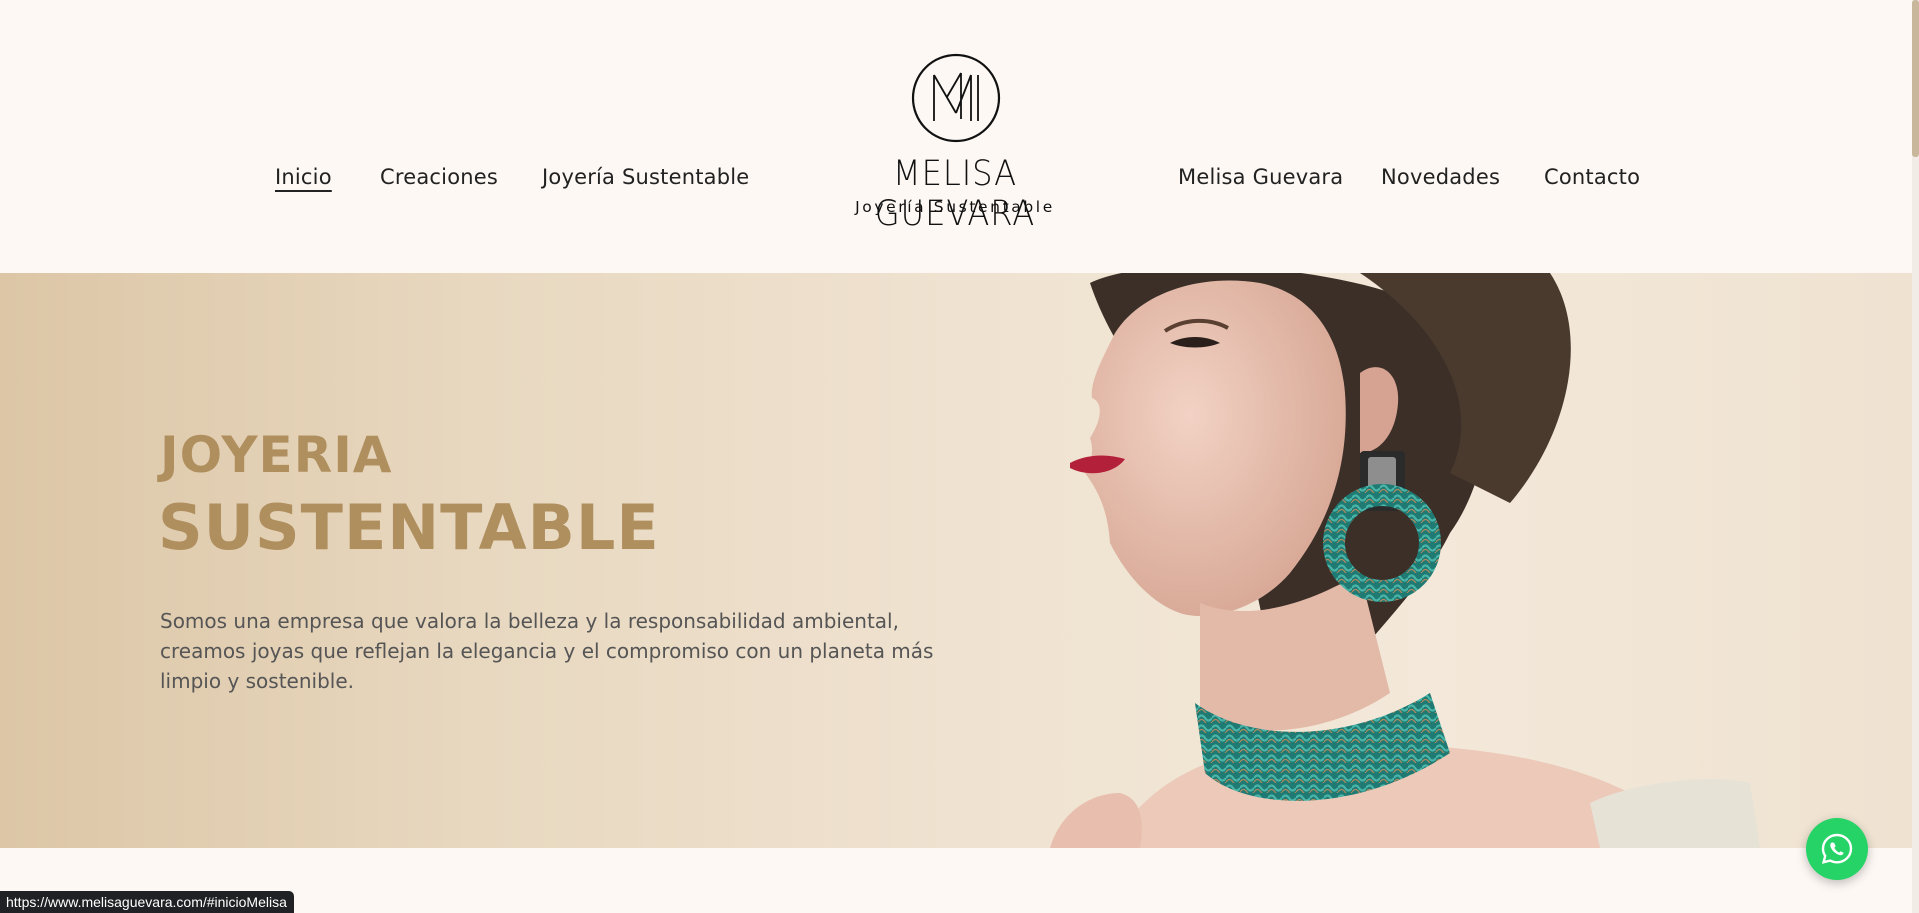  Describe the element at coordinates (1915, 456) in the screenshot. I see `page-scrollbar` at that location.